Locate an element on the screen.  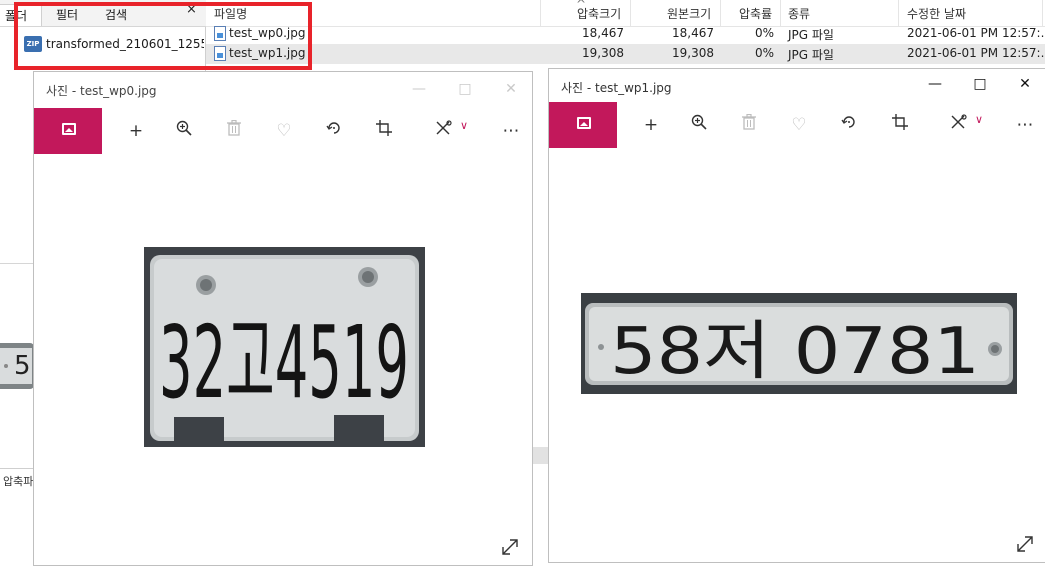
license-plate-image: 58저 0781 is located at coordinates (799, 343).